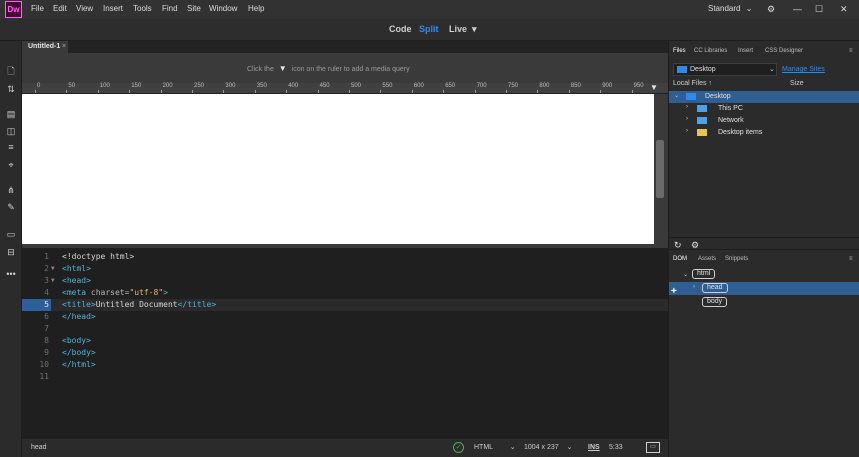 This screenshot has width=859, height=457. Describe the element at coordinates (541, 447) in the screenshot. I see `window-size-label: 1004 x 237` at that location.